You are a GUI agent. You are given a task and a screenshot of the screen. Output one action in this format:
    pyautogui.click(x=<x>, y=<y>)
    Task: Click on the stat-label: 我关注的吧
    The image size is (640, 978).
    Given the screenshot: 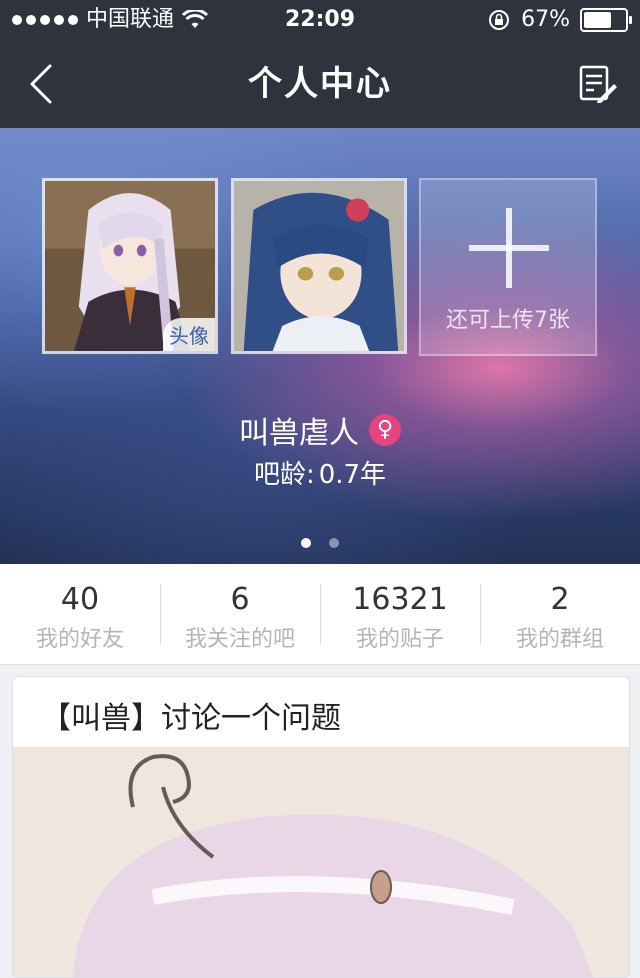 What is the action you would take?
    pyautogui.click(x=239, y=639)
    